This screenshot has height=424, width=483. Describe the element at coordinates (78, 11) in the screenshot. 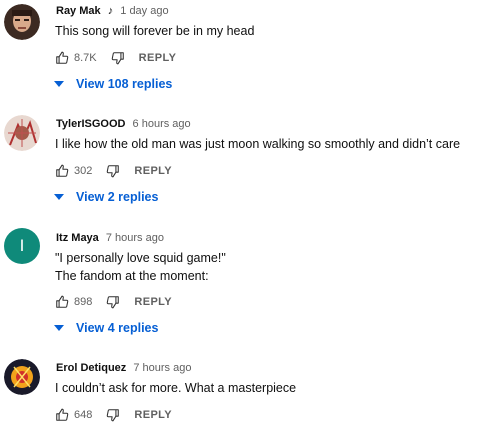

I see `author-name: Ray Mak` at that location.